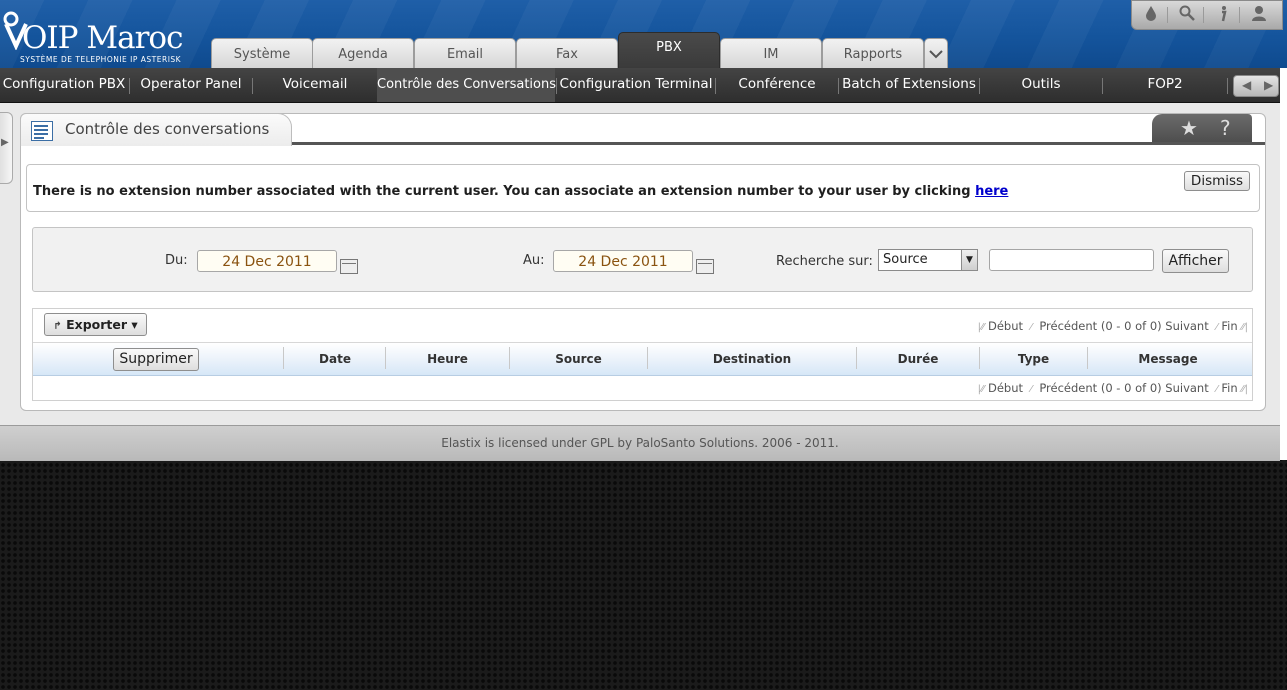  I want to click on subnav-outils: Outils, so click(1041, 85).